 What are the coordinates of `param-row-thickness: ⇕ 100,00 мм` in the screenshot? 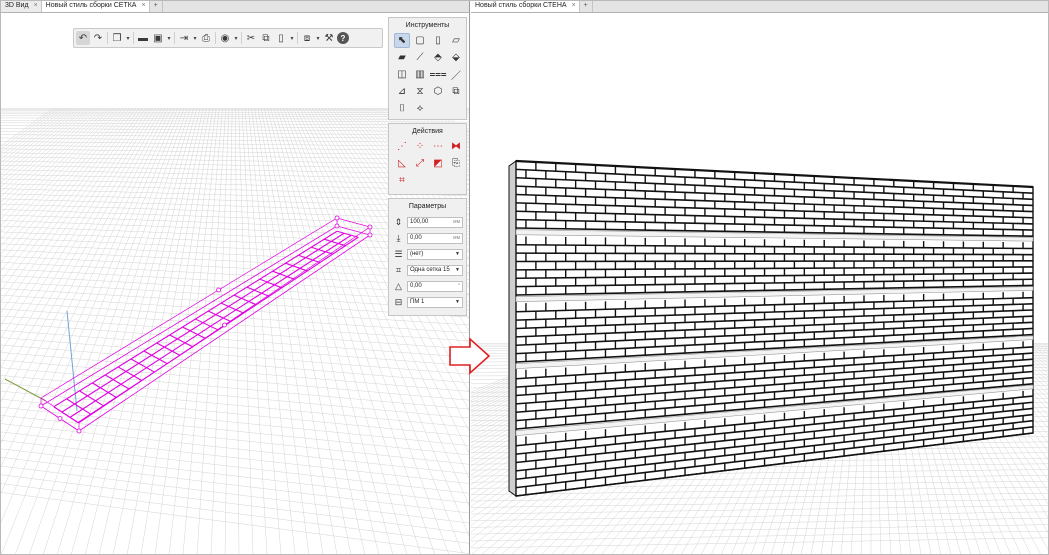 It's located at (427, 222).